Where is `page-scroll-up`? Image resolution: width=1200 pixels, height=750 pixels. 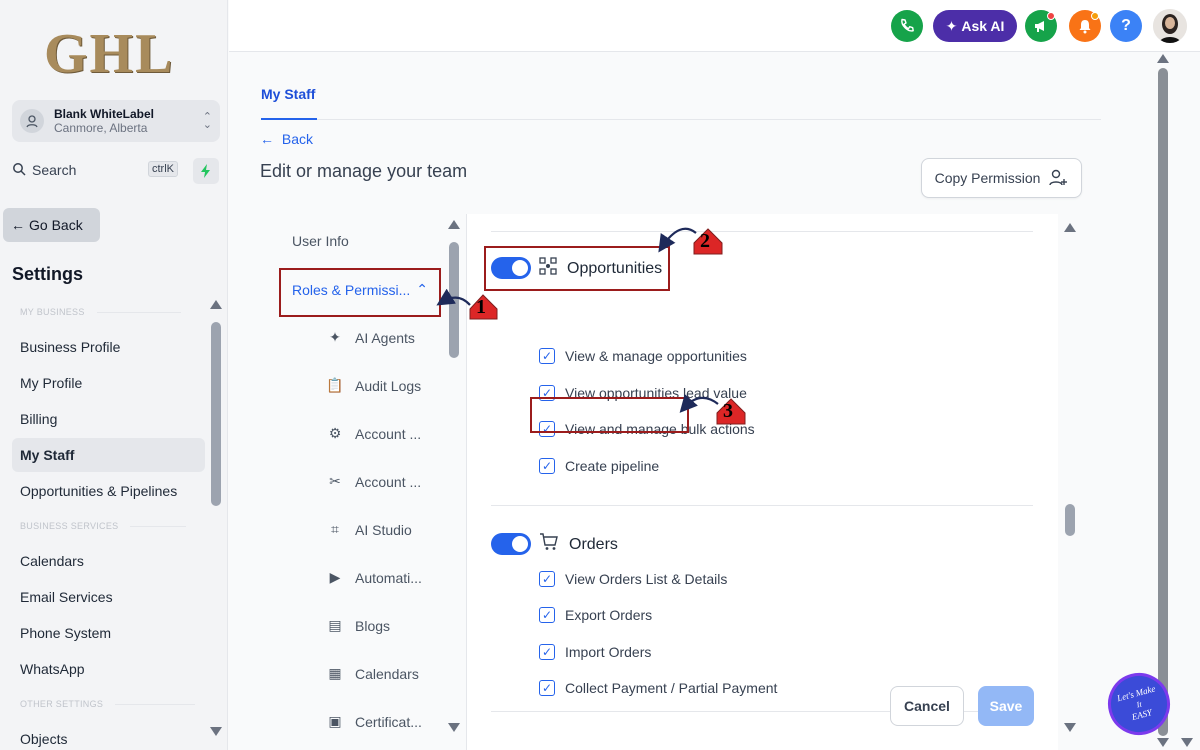 page-scroll-up is located at coordinates (1163, 58).